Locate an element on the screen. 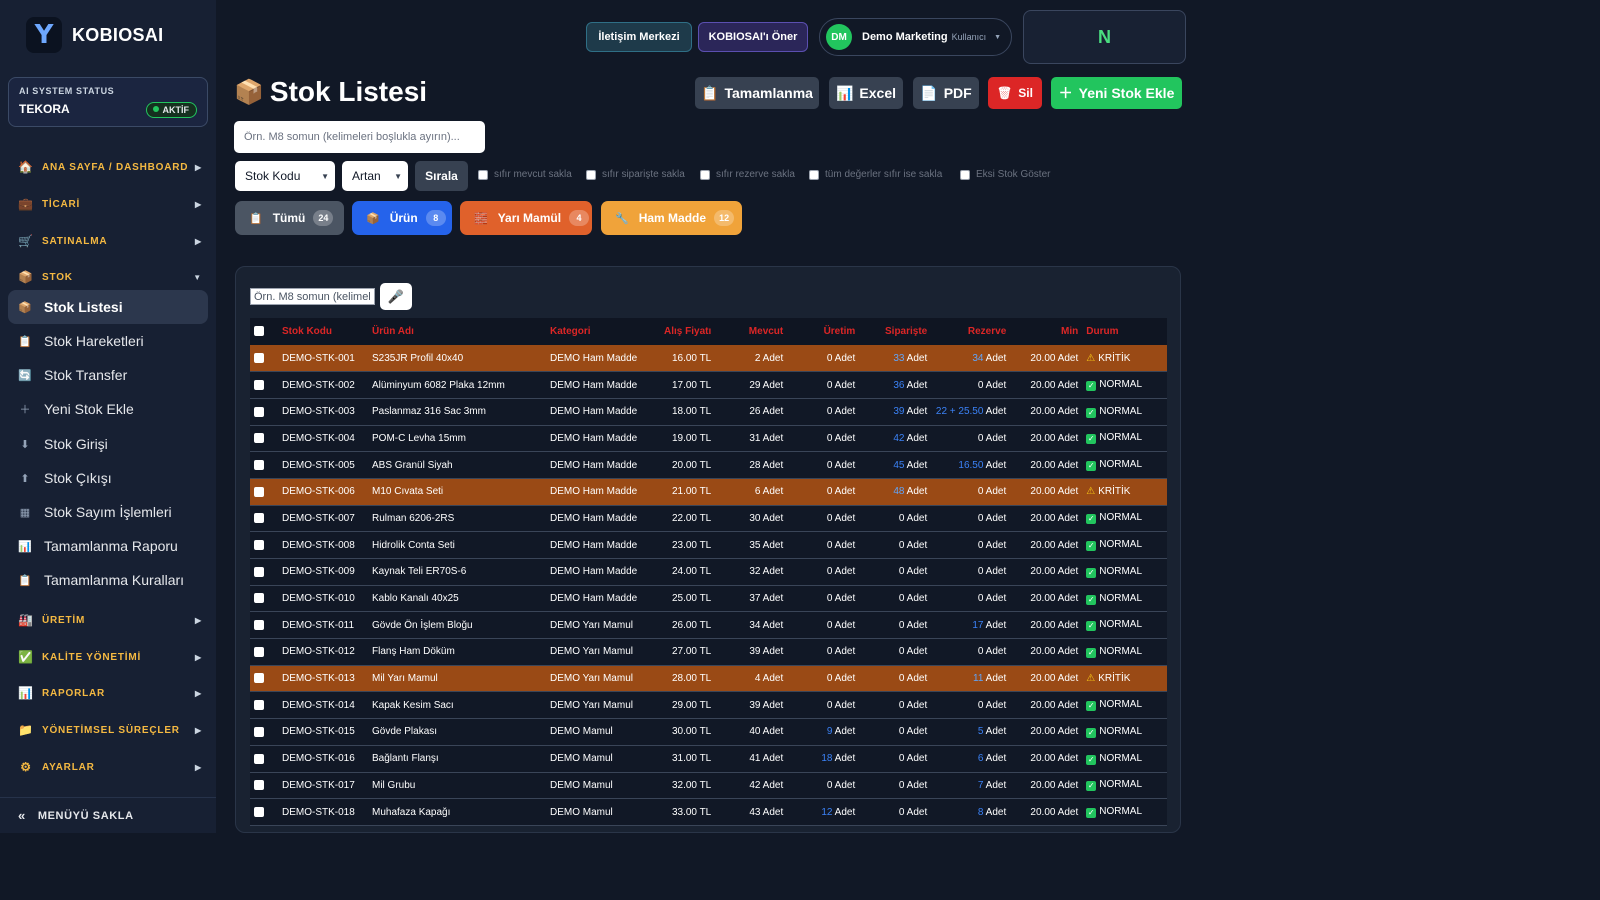 This screenshot has width=1600, height=900. clipboard-icon: 📋 is located at coordinates (256, 218).